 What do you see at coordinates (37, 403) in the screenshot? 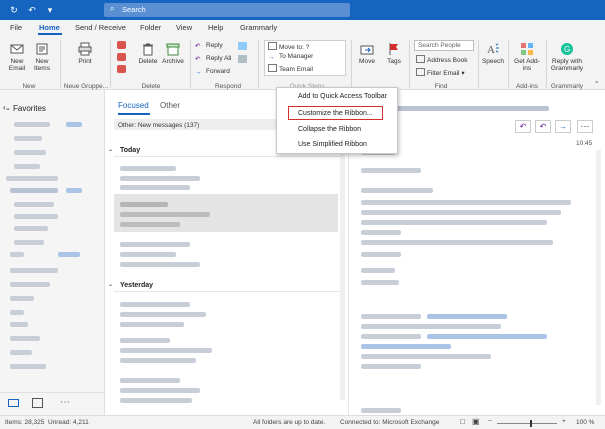
I see `calendar-icon` at bounding box center [37, 403].